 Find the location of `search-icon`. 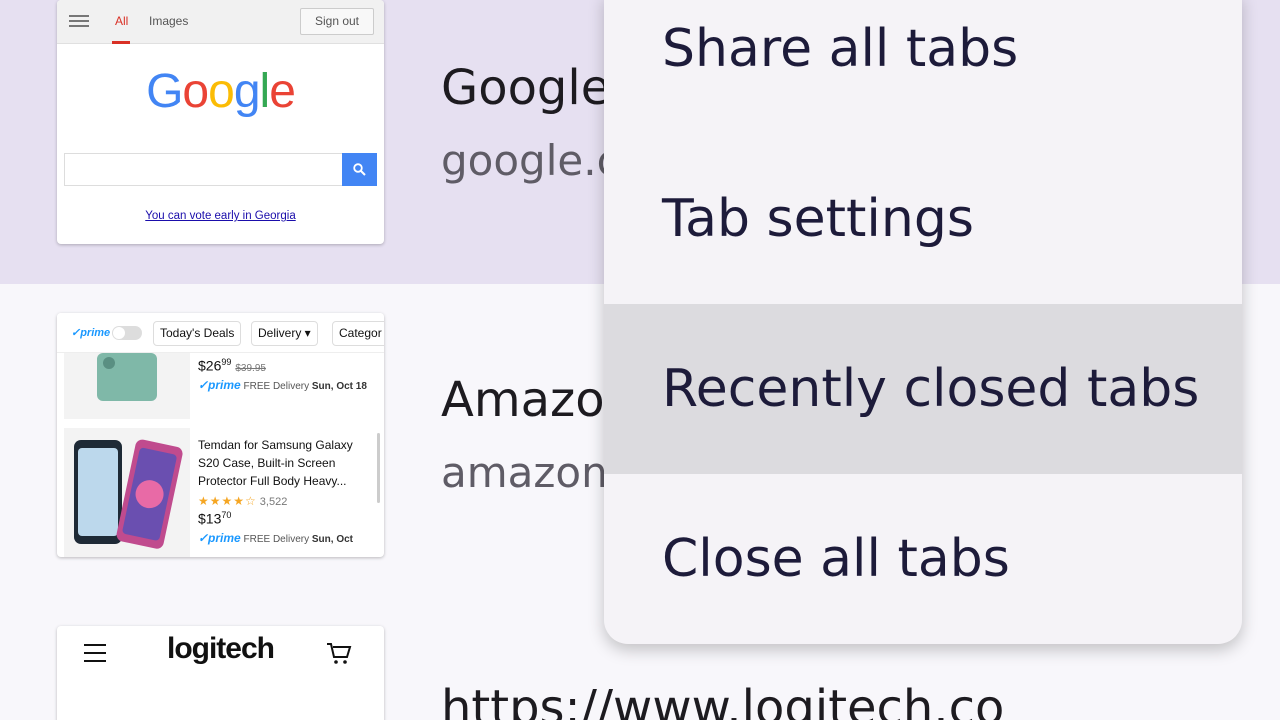

search-icon is located at coordinates (359, 169).